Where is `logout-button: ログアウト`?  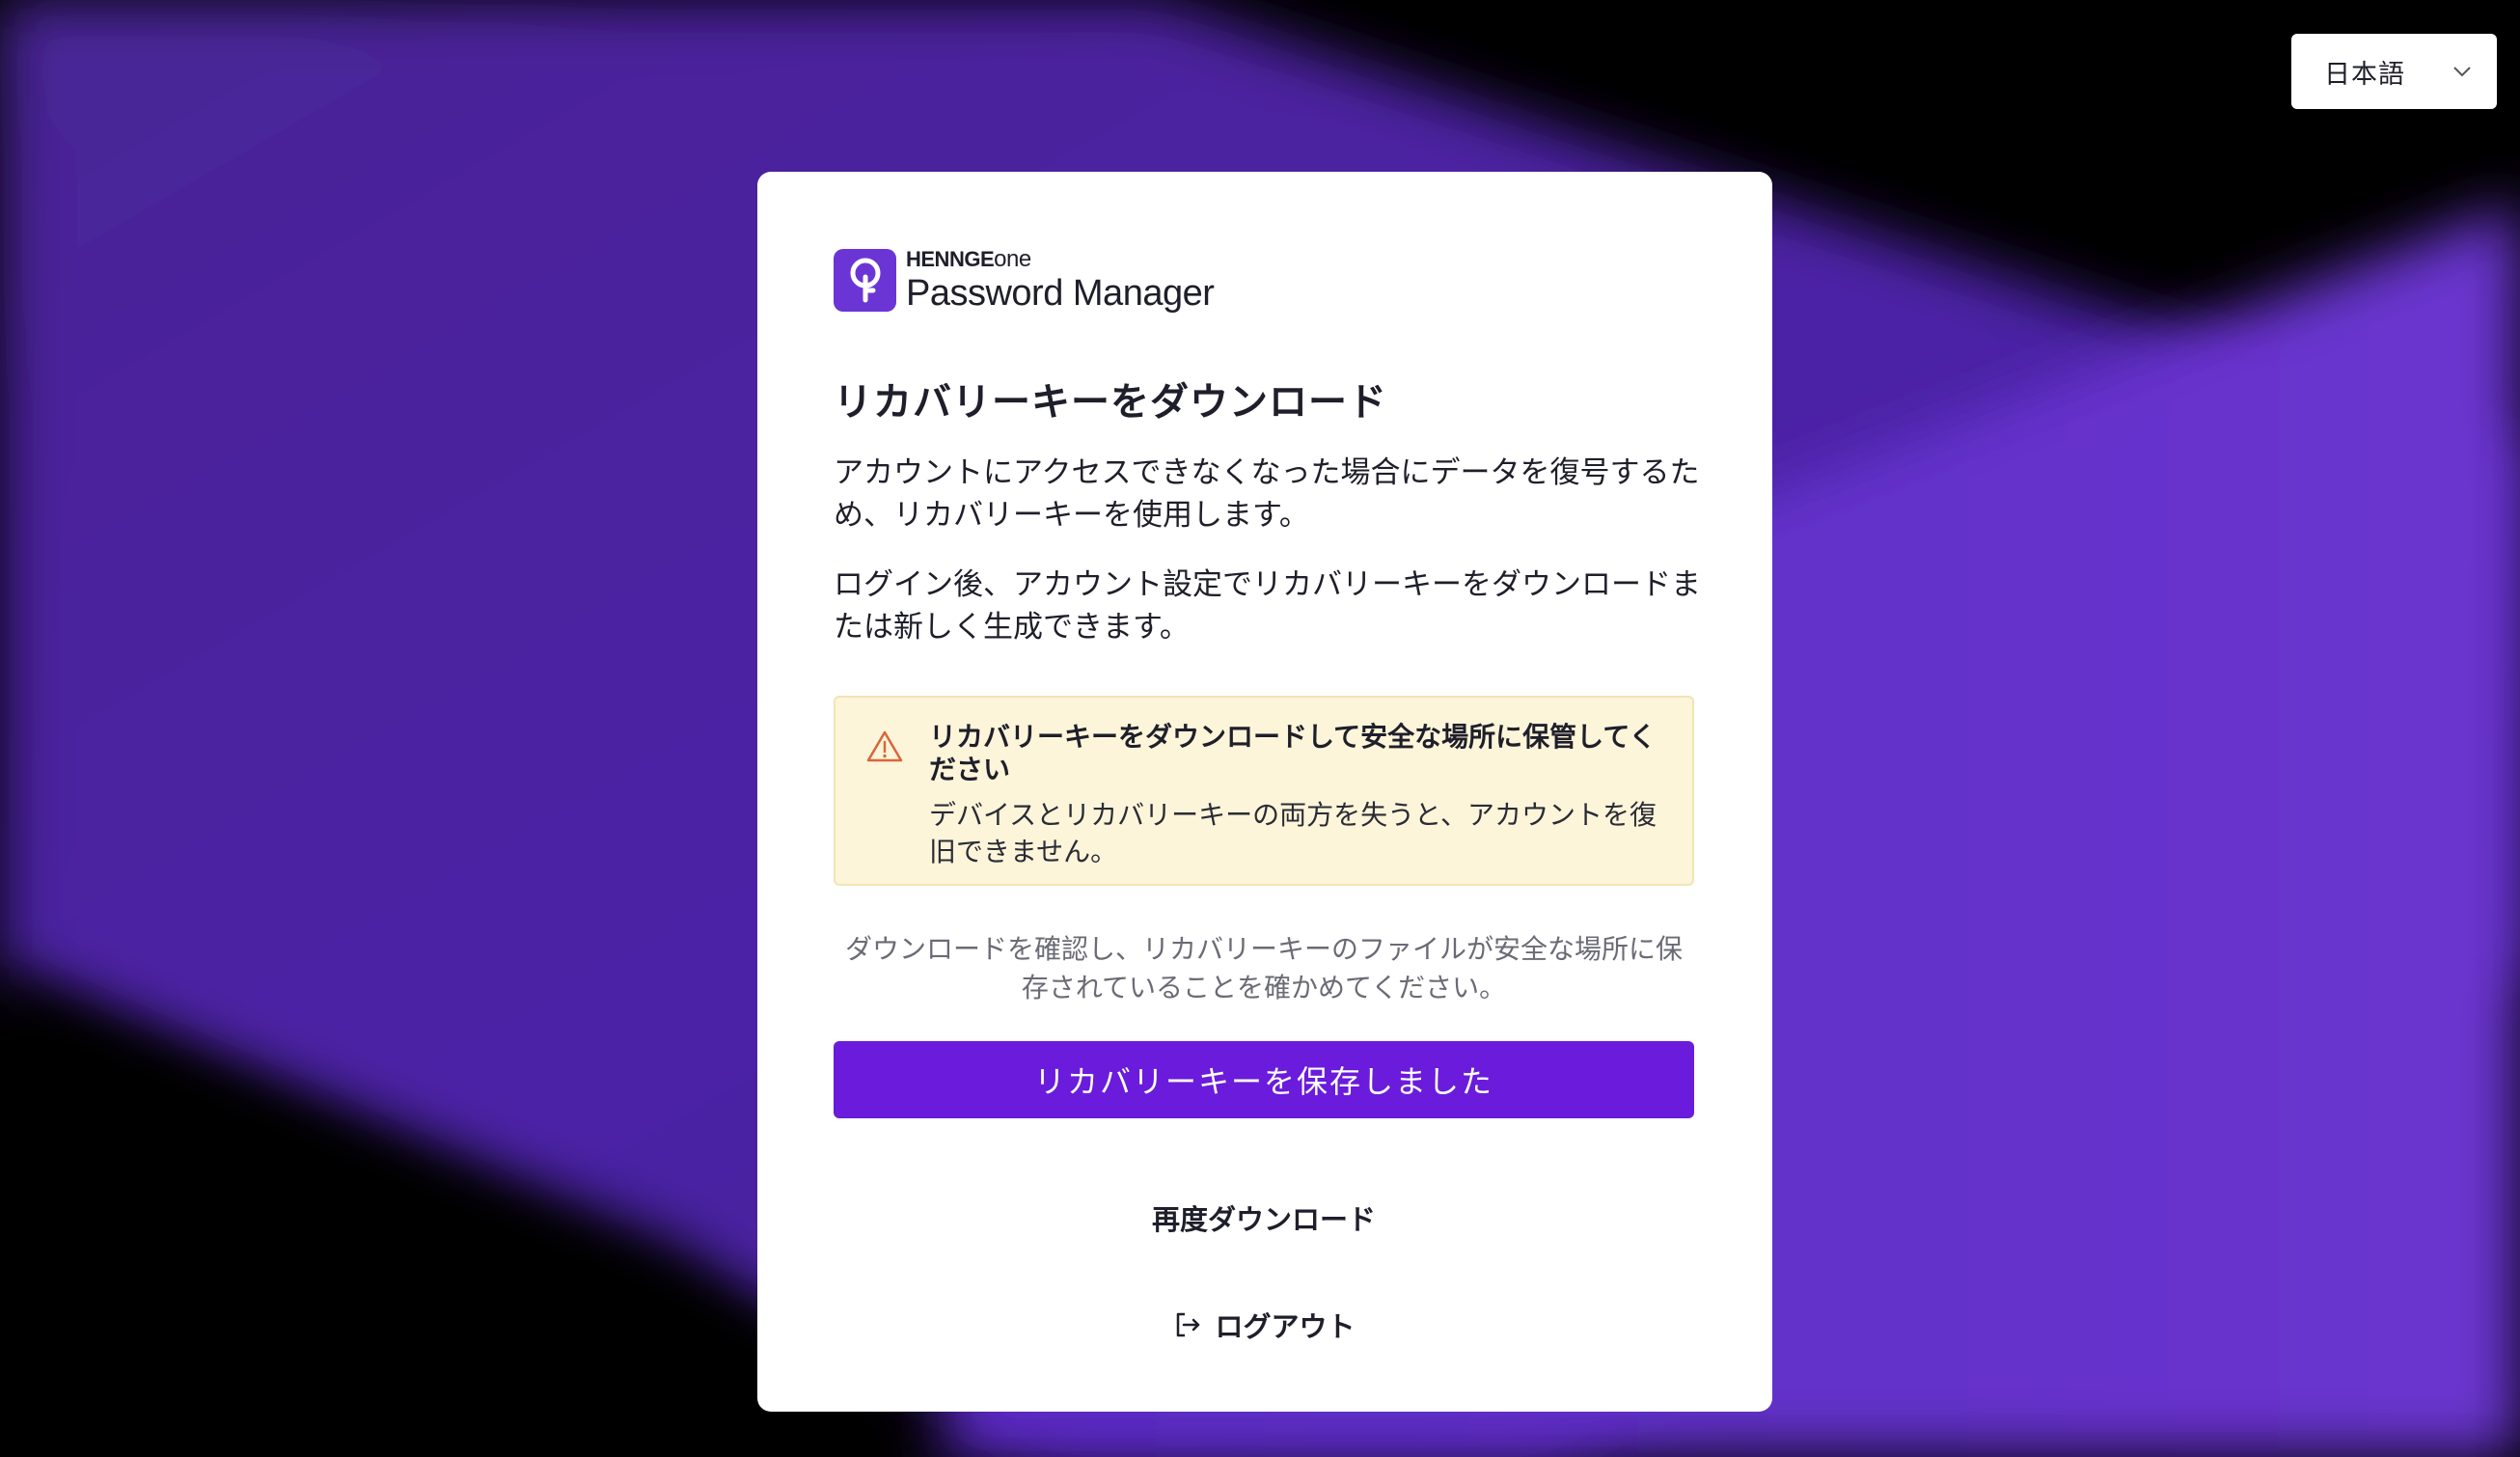 logout-button: ログアウト is located at coordinates (1264, 1325).